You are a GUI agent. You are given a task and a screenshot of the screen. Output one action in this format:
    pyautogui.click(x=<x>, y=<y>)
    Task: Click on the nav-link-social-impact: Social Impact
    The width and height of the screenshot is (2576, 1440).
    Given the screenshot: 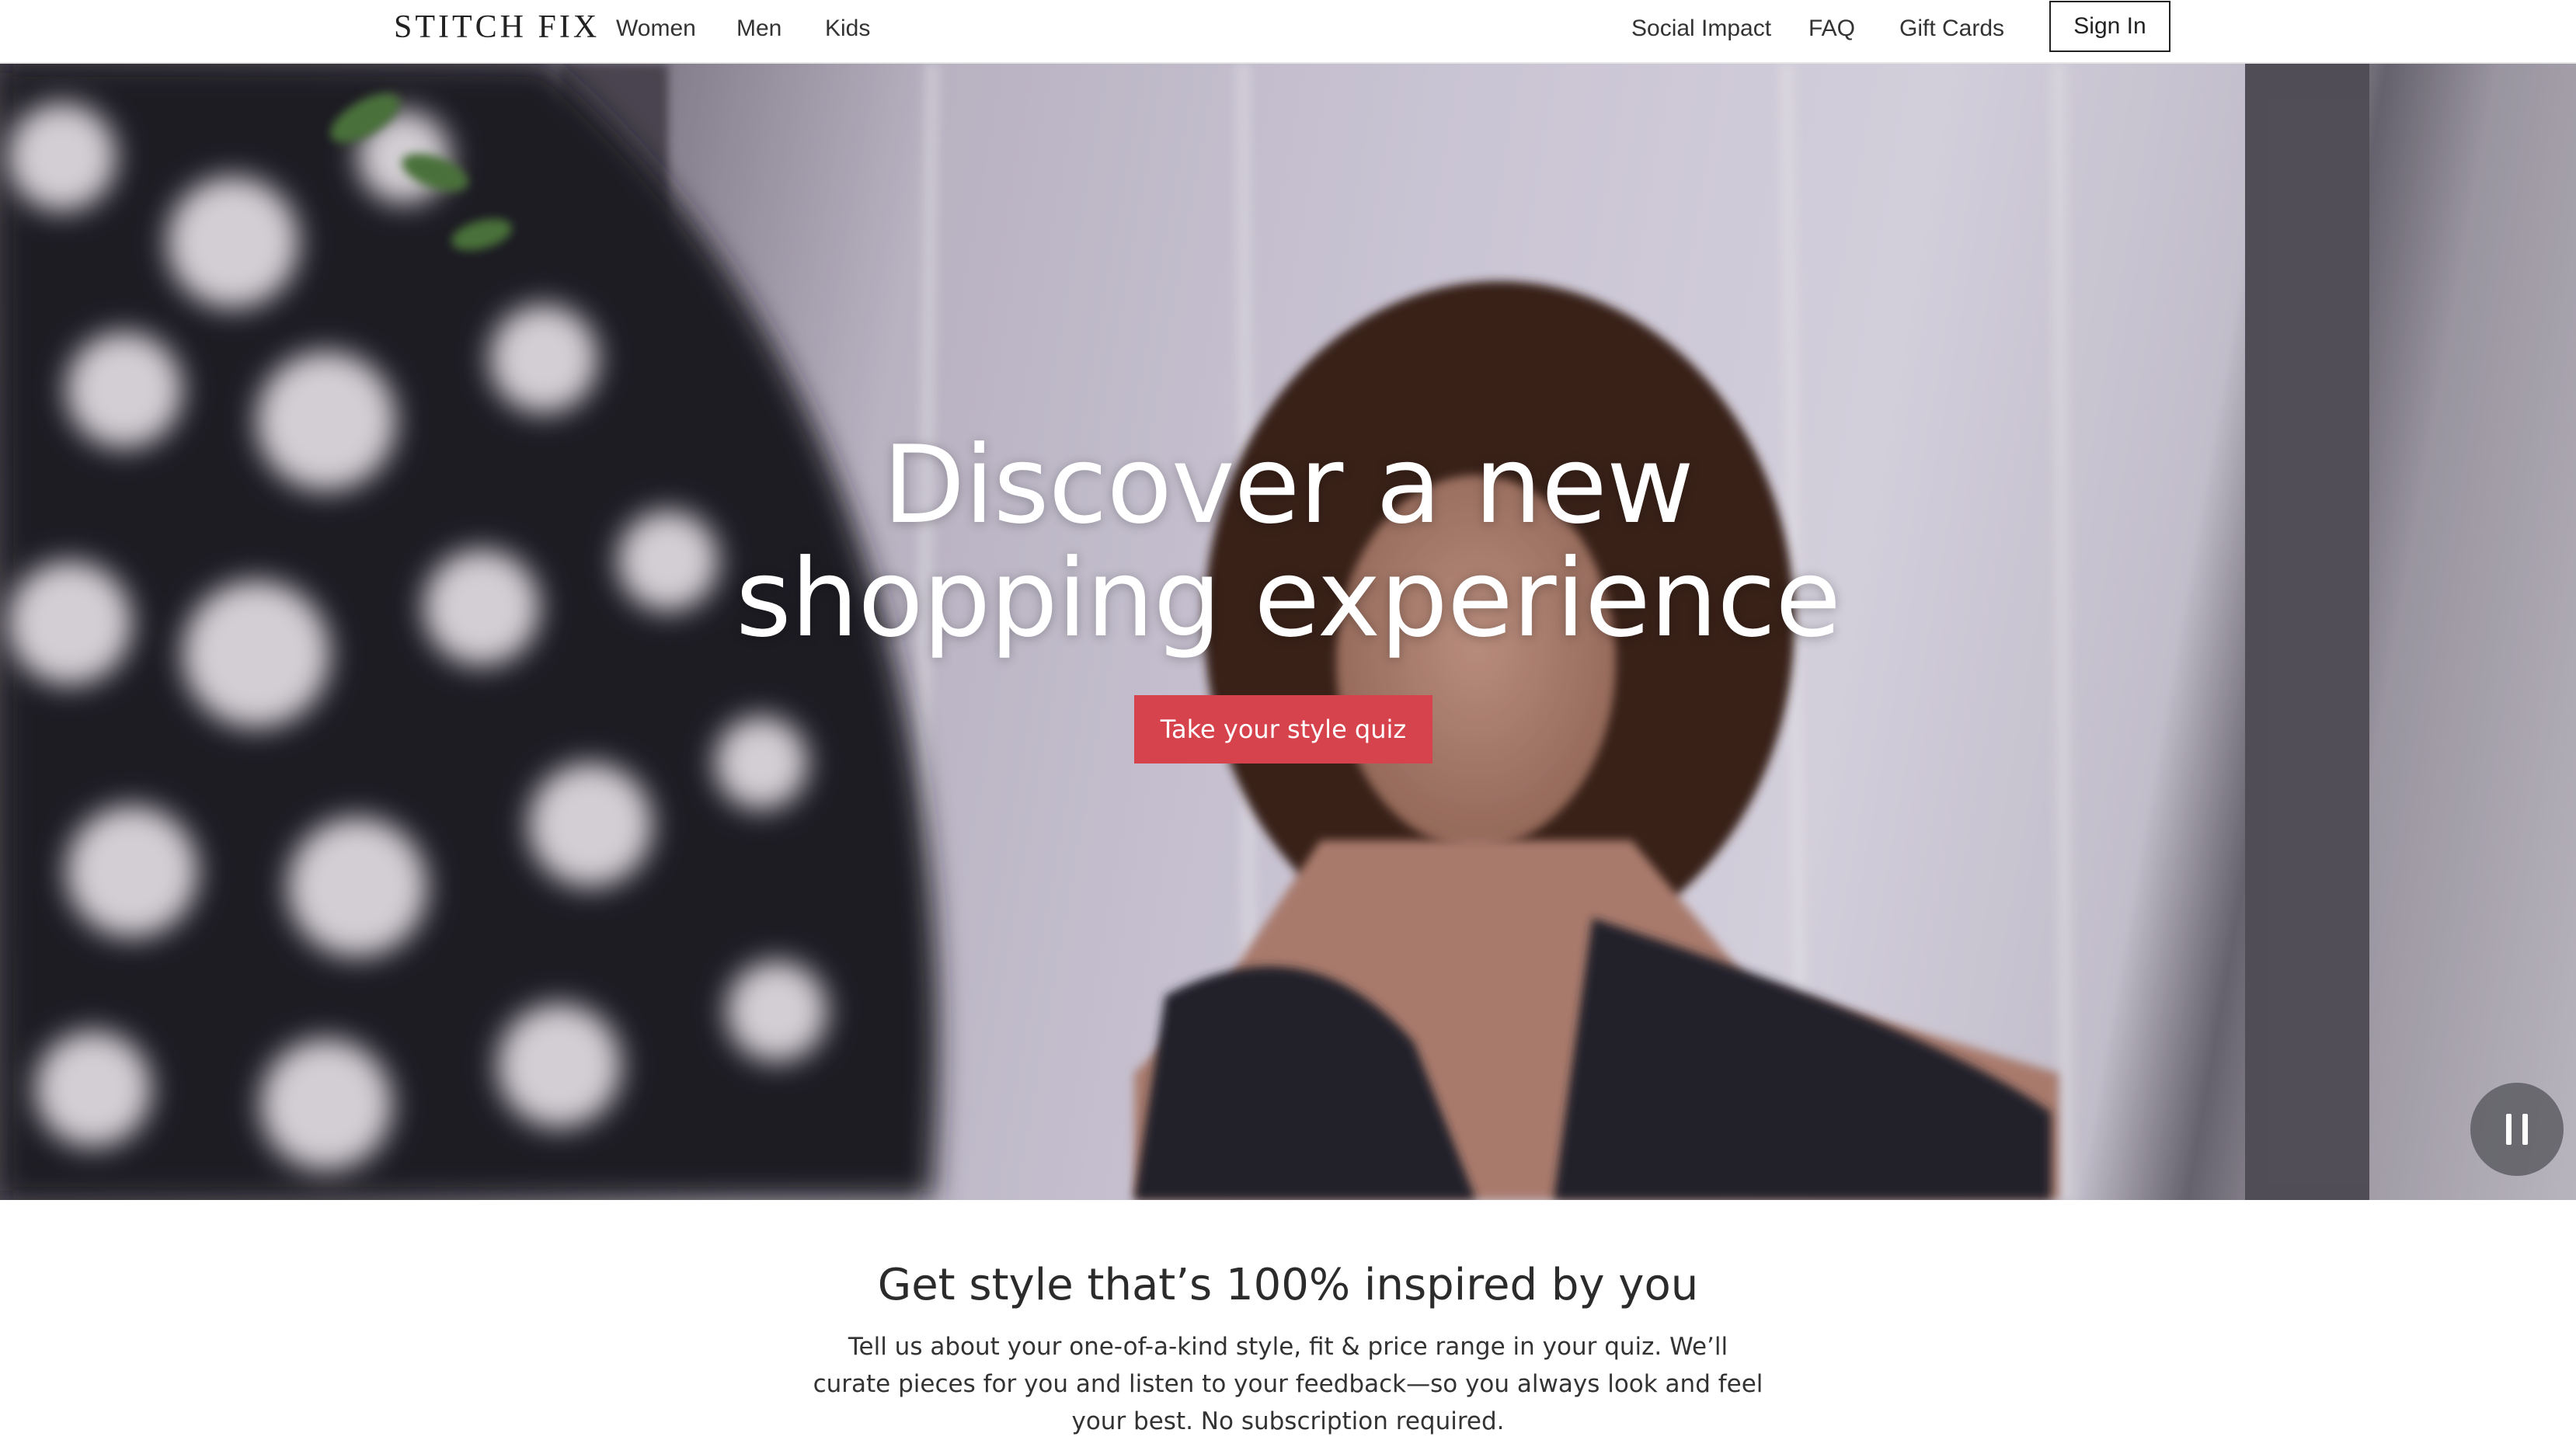 What is the action you would take?
    pyautogui.click(x=1701, y=28)
    